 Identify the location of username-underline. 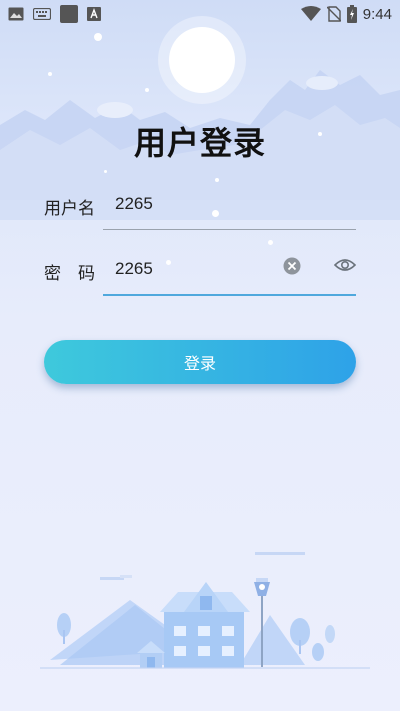
(229, 229).